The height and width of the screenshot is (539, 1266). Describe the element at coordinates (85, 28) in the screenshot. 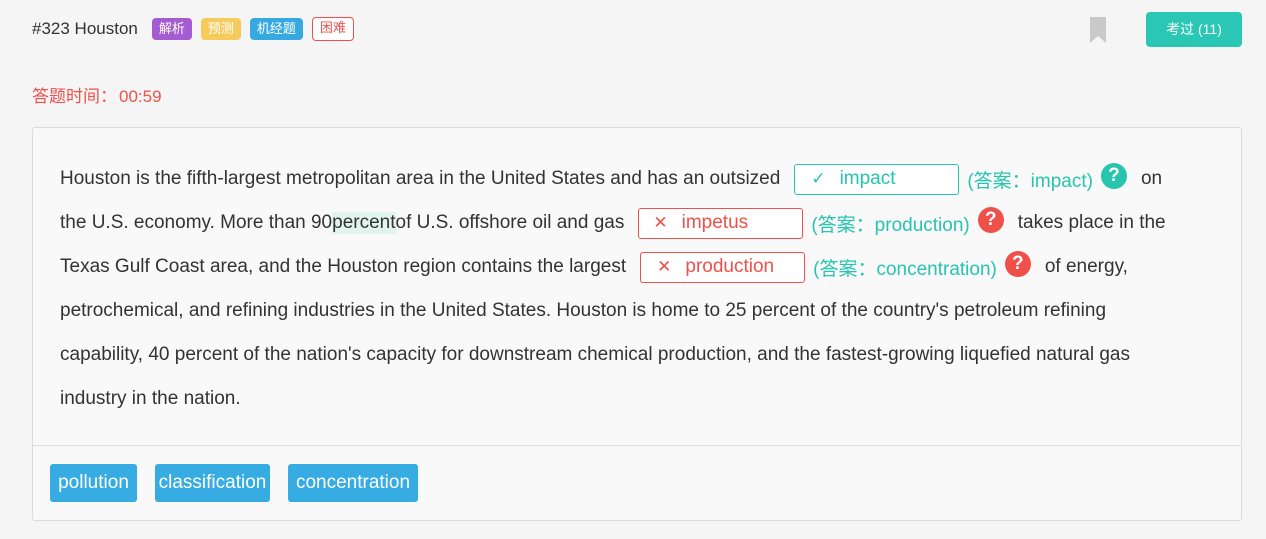

I see `question-title: #323 Houston` at that location.